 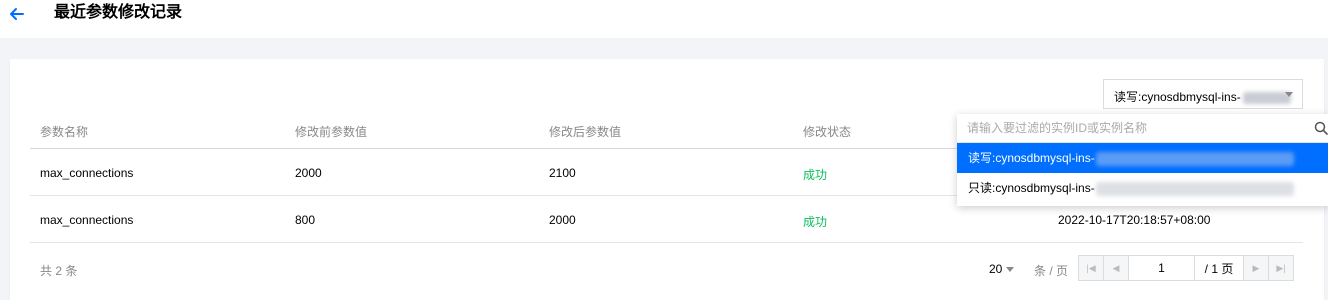 I want to click on column-header-before-value: 修改前参数值, so click(x=331, y=132).